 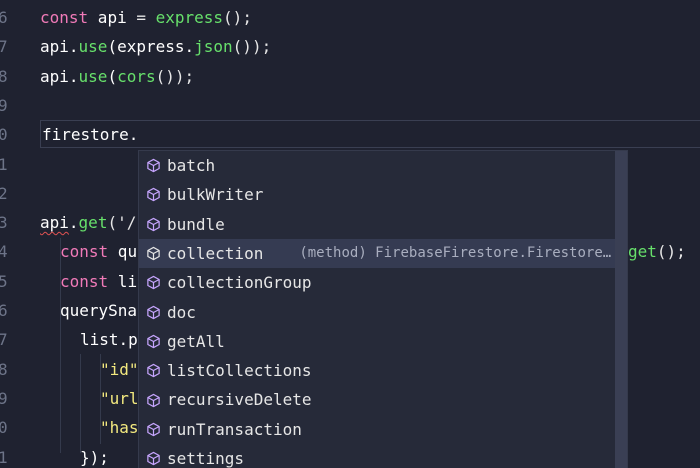 What do you see at coordinates (378, 399) in the screenshot?
I see `suggestion-item: recursiveDelete` at bounding box center [378, 399].